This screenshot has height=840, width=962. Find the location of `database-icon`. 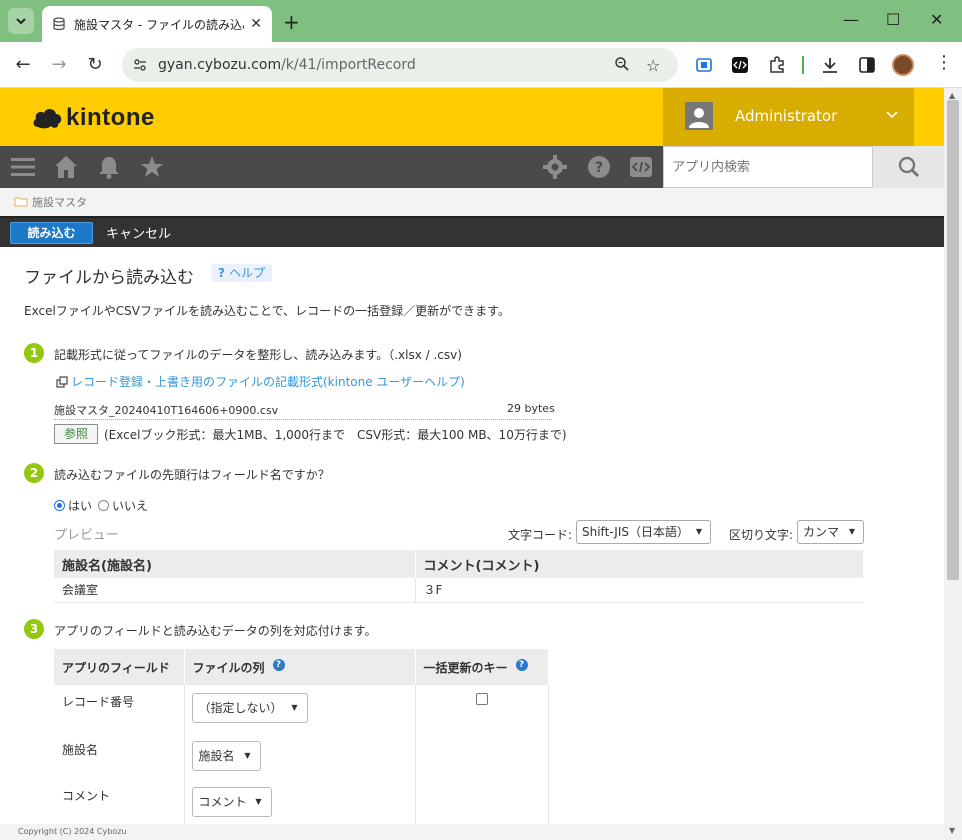

database-icon is located at coordinates (59, 24).